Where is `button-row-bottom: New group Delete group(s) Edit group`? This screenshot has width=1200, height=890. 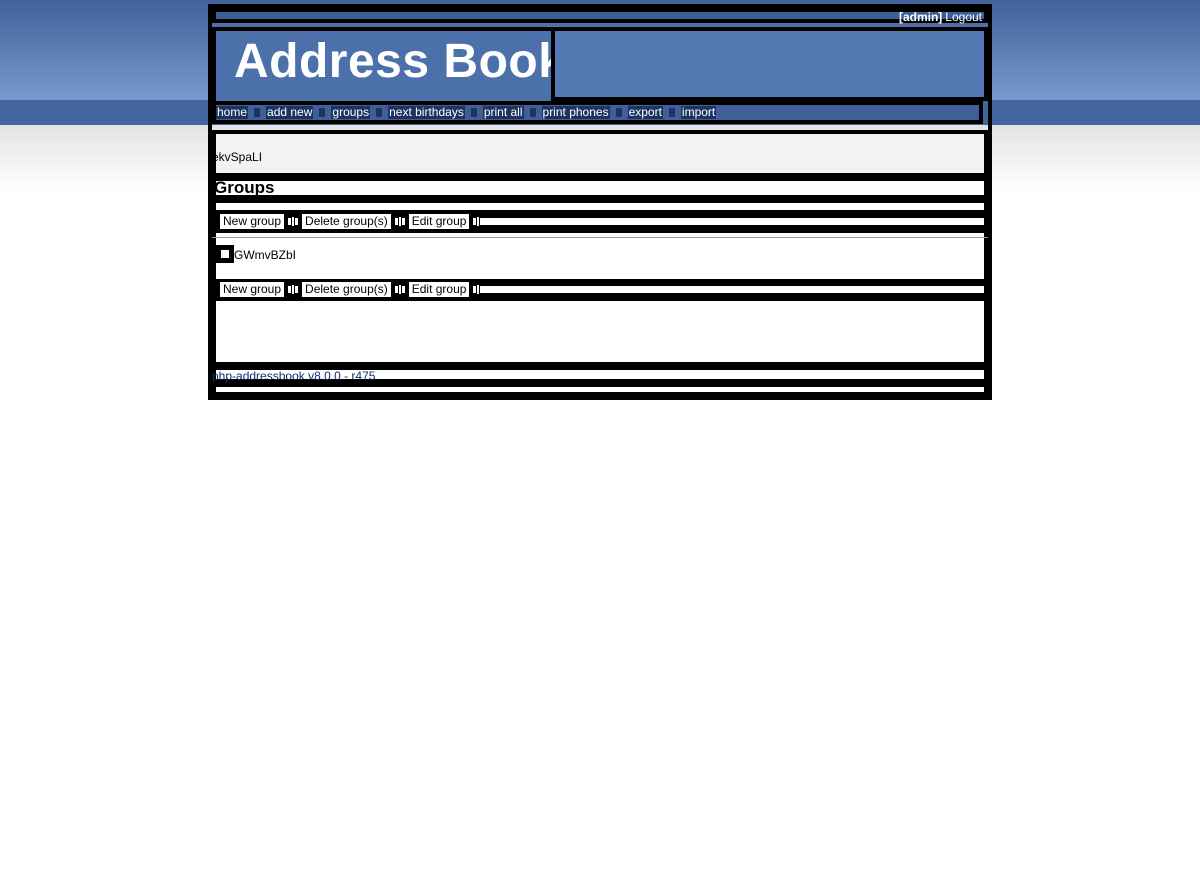
button-row-bottom: New group Delete group(s) Edit group is located at coordinates (600, 289).